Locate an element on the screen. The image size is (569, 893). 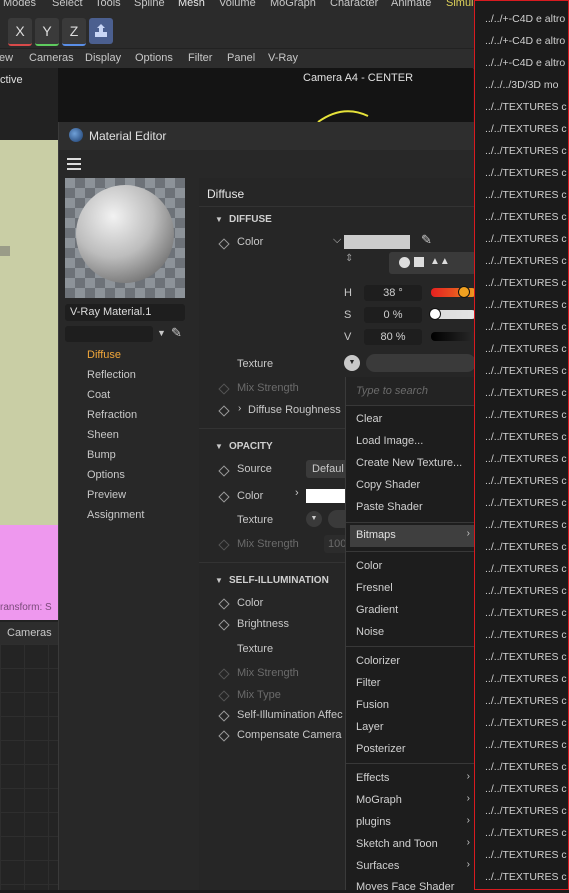
popup-search-box: Type to search is located at coordinates (410, 391).